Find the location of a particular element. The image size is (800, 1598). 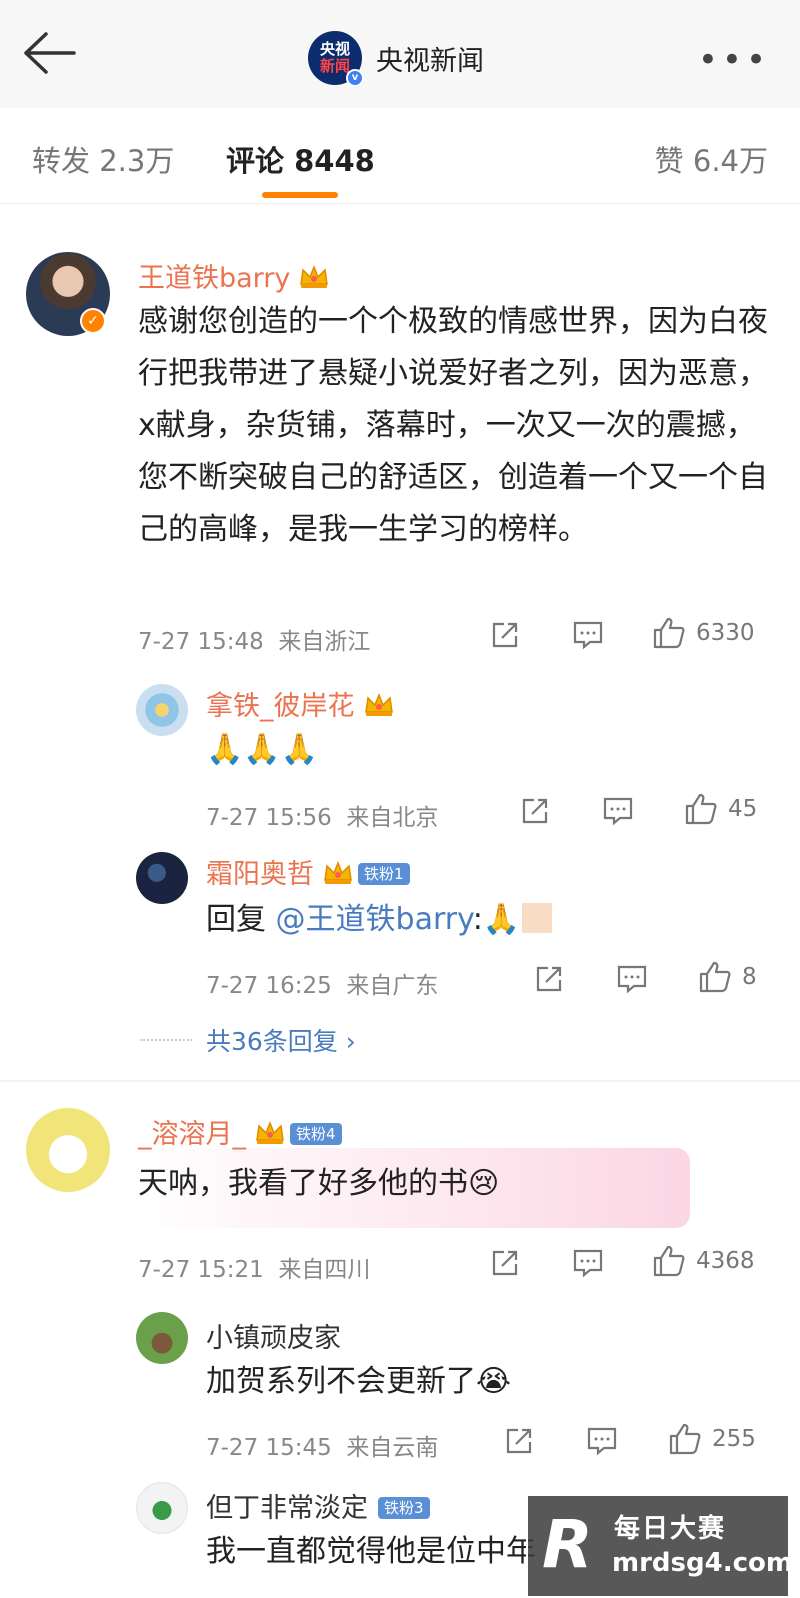

watermark-url: mrdsg4.com is located at coordinates (702, 1563).